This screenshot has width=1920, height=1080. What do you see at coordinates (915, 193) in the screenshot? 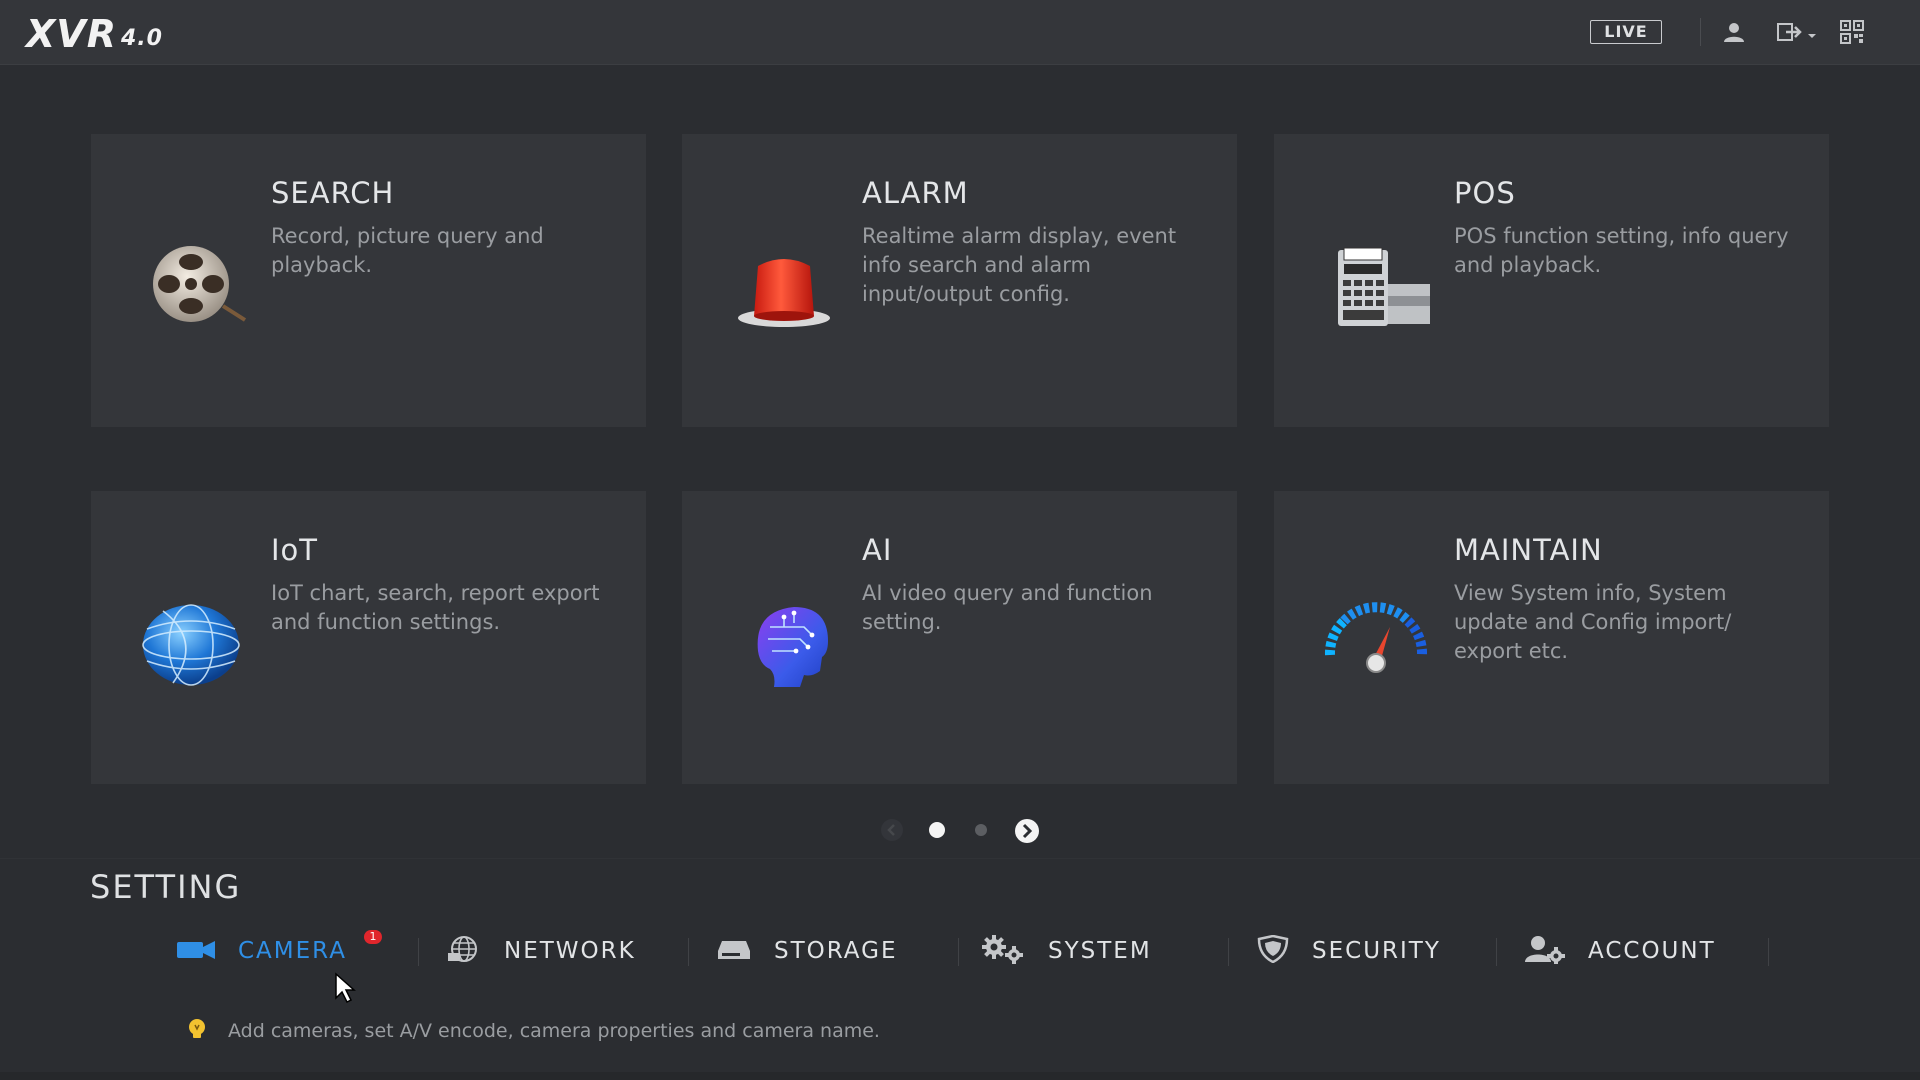
I see `card-title: ALARM` at bounding box center [915, 193].